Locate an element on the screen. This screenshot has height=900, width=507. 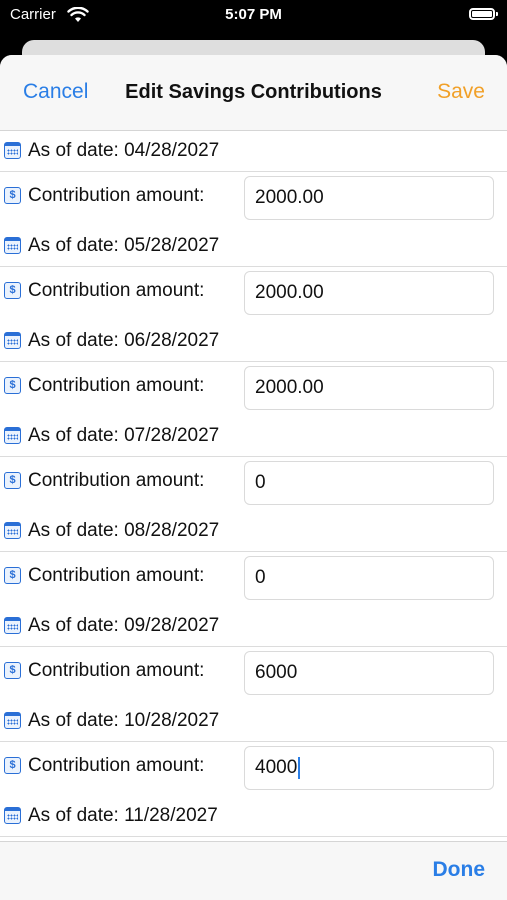
contribution-amount-value: 6000 is located at coordinates (276, 672).